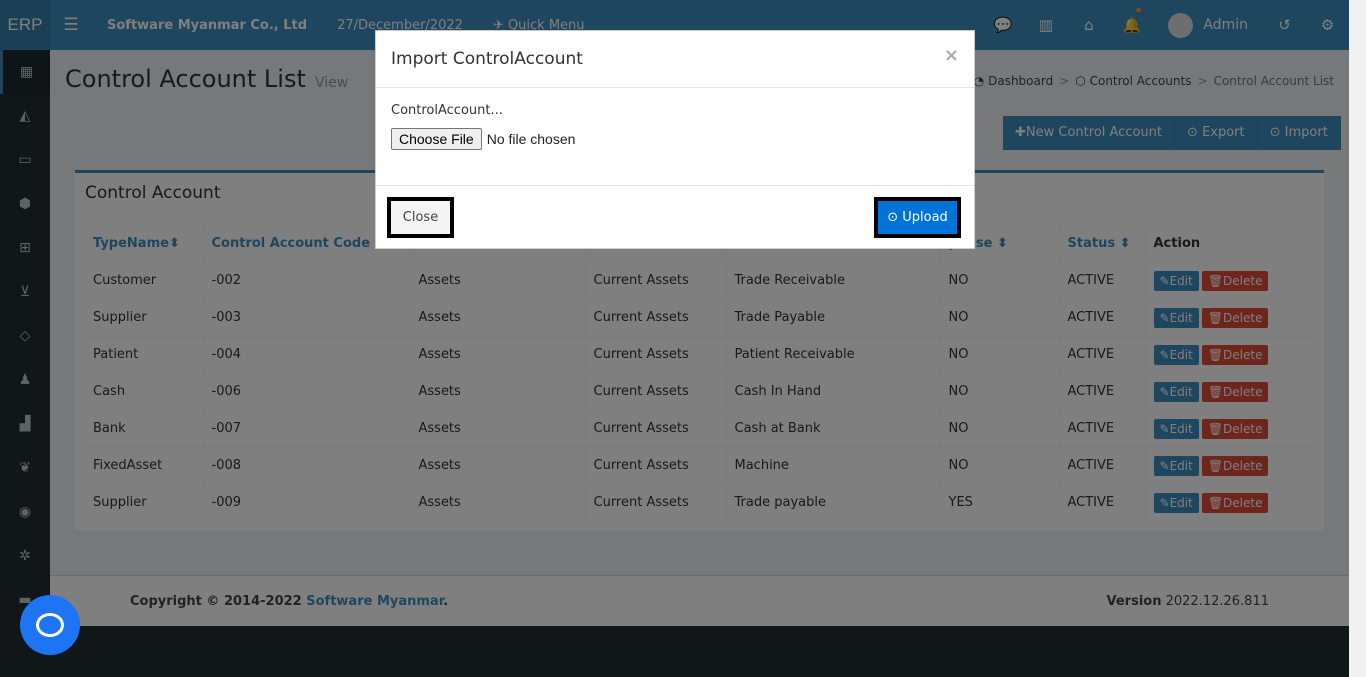  Describe the element at coordinates (436, 139) in the screenshot. I see `choose-file-button: Choose File` at that location.